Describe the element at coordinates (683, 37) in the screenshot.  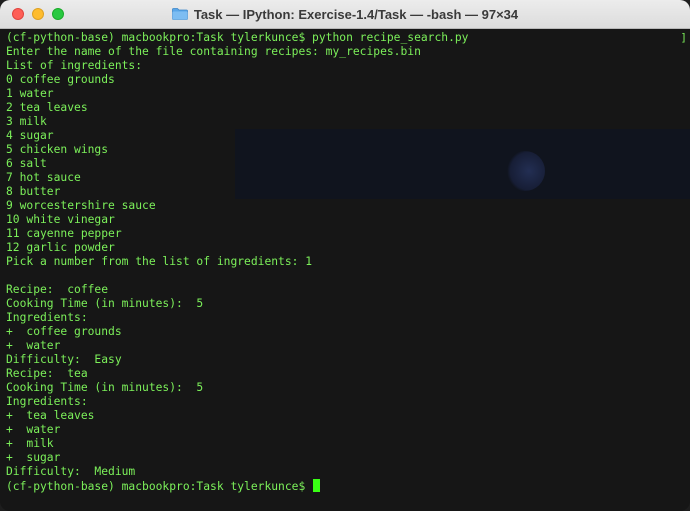
I see `scroll-bracket: ]` at that location.